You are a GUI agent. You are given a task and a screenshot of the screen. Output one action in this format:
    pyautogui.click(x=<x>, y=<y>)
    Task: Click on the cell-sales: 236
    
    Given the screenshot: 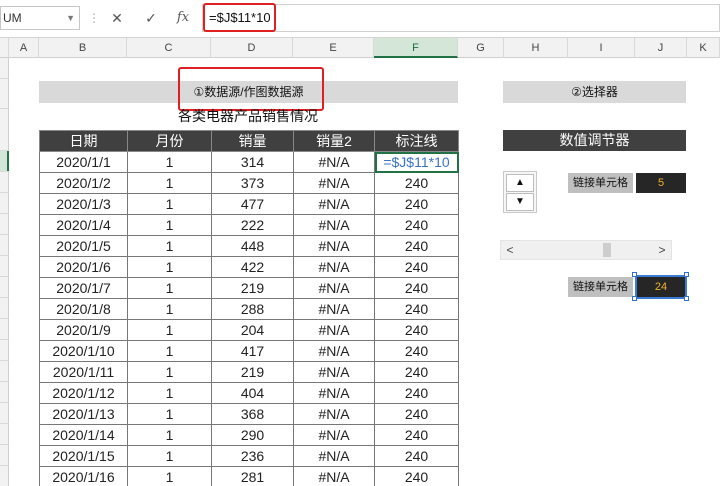 What is the action you would take?
    pyautogui.click(x=252, y=456)
    